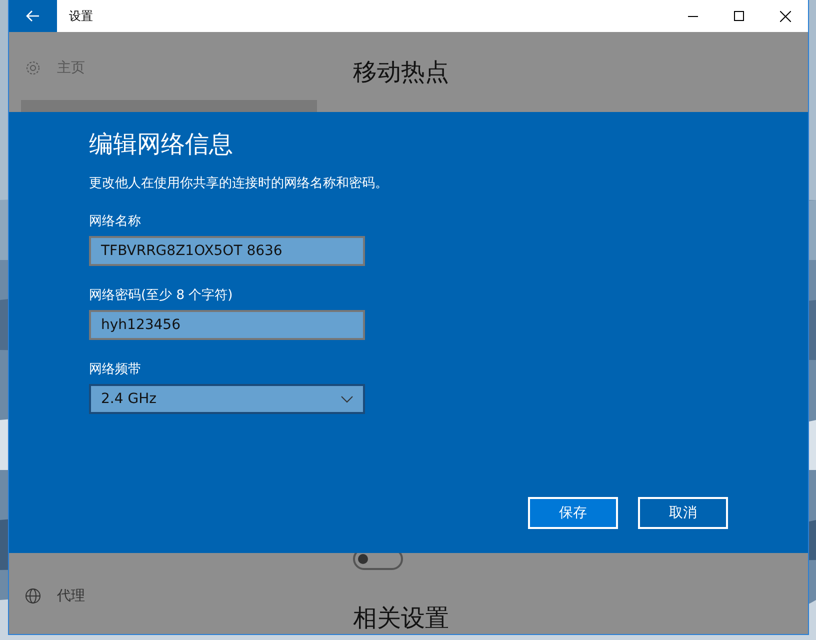 The width and height of the screenshot is (816, 640). What do you see at coordinates (573, 513) in the screenshot?
I see `save-button: 保存` at bounding box center [573, 513].